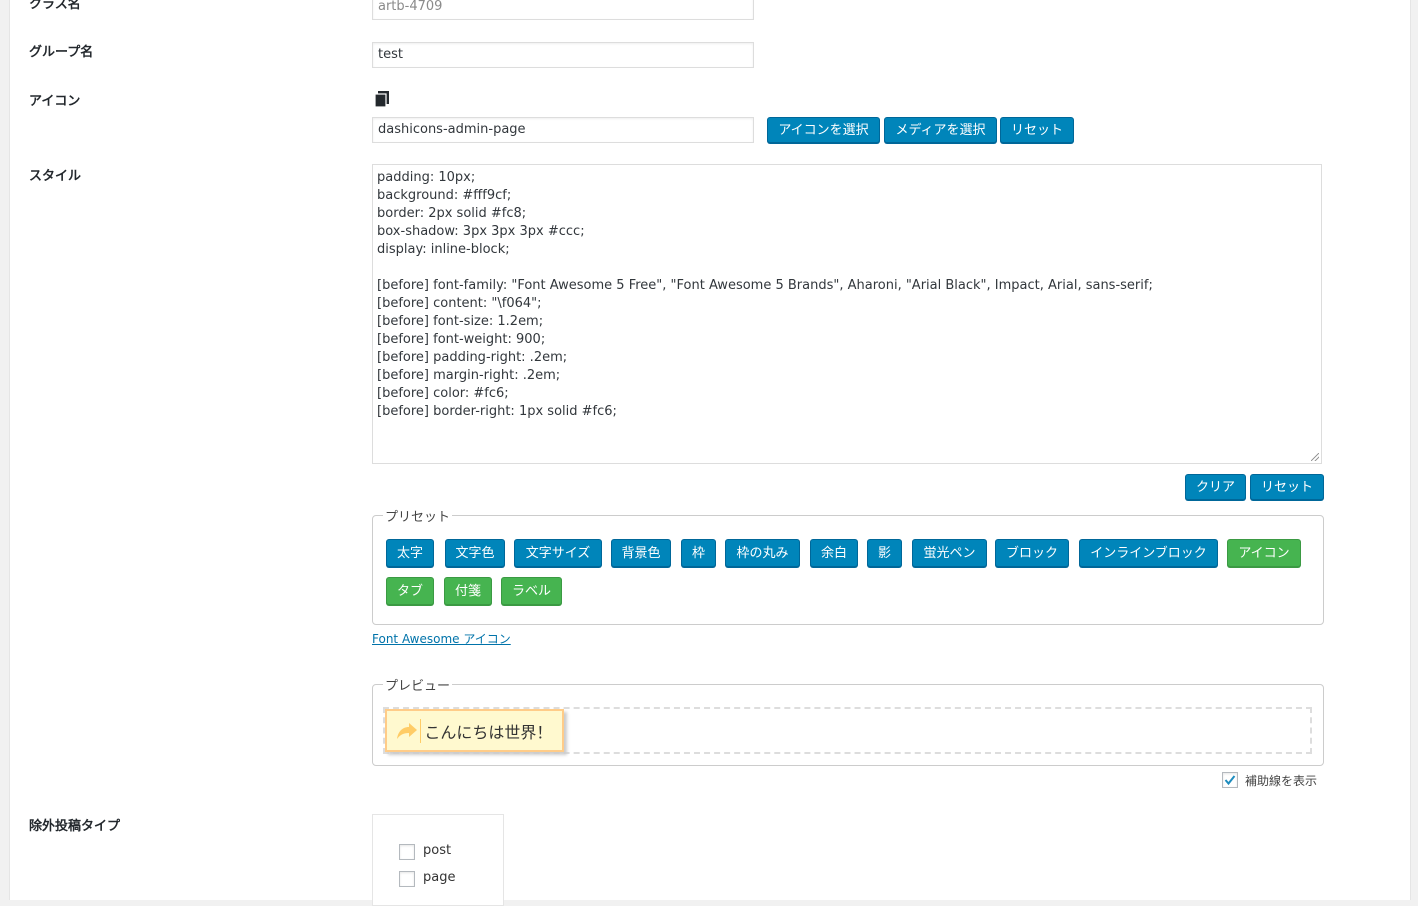  Describe the element at coordinates (438, 860) in the screenshot. I see `post-types-box` at that location.